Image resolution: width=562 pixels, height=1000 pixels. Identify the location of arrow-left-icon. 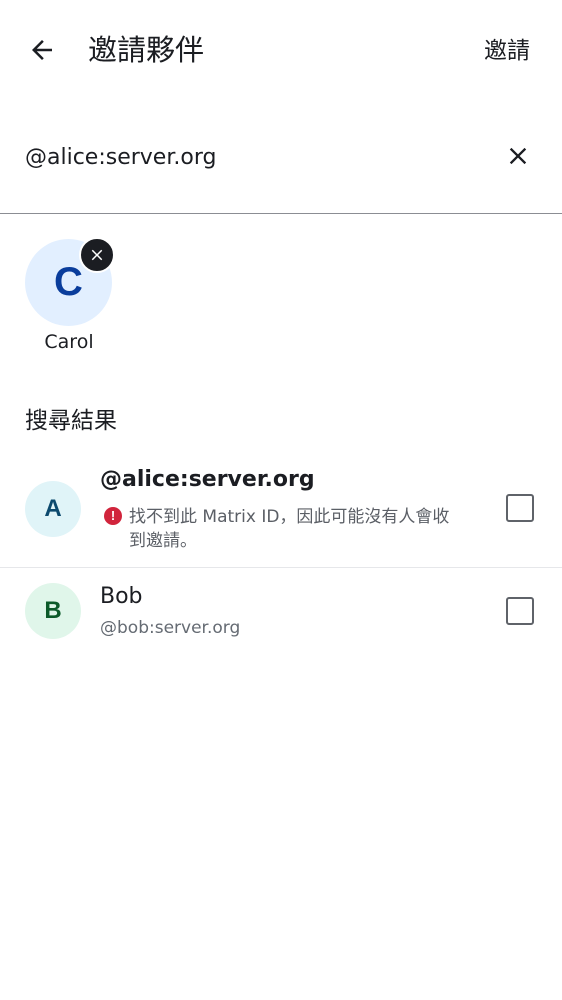
(42, 50).